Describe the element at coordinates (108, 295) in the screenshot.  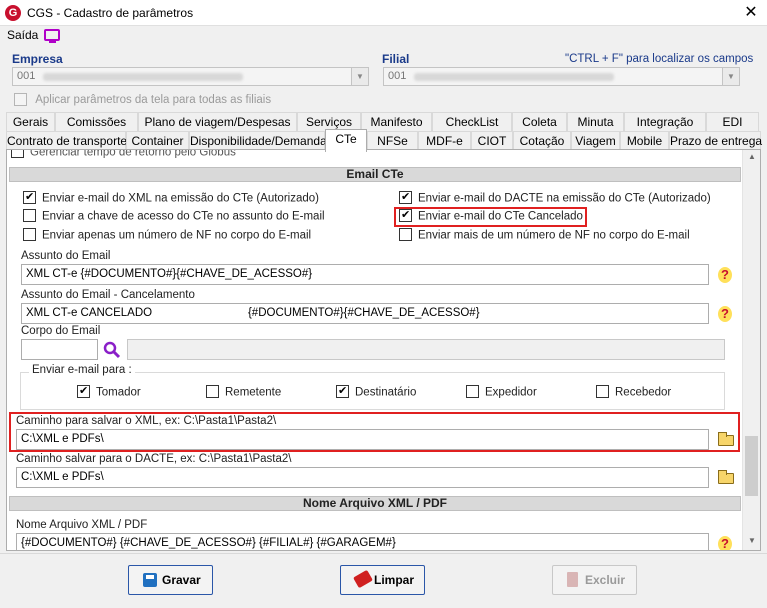
I see `assunto-cancel-label: Assunto do Email - Cancelamento` at that location.